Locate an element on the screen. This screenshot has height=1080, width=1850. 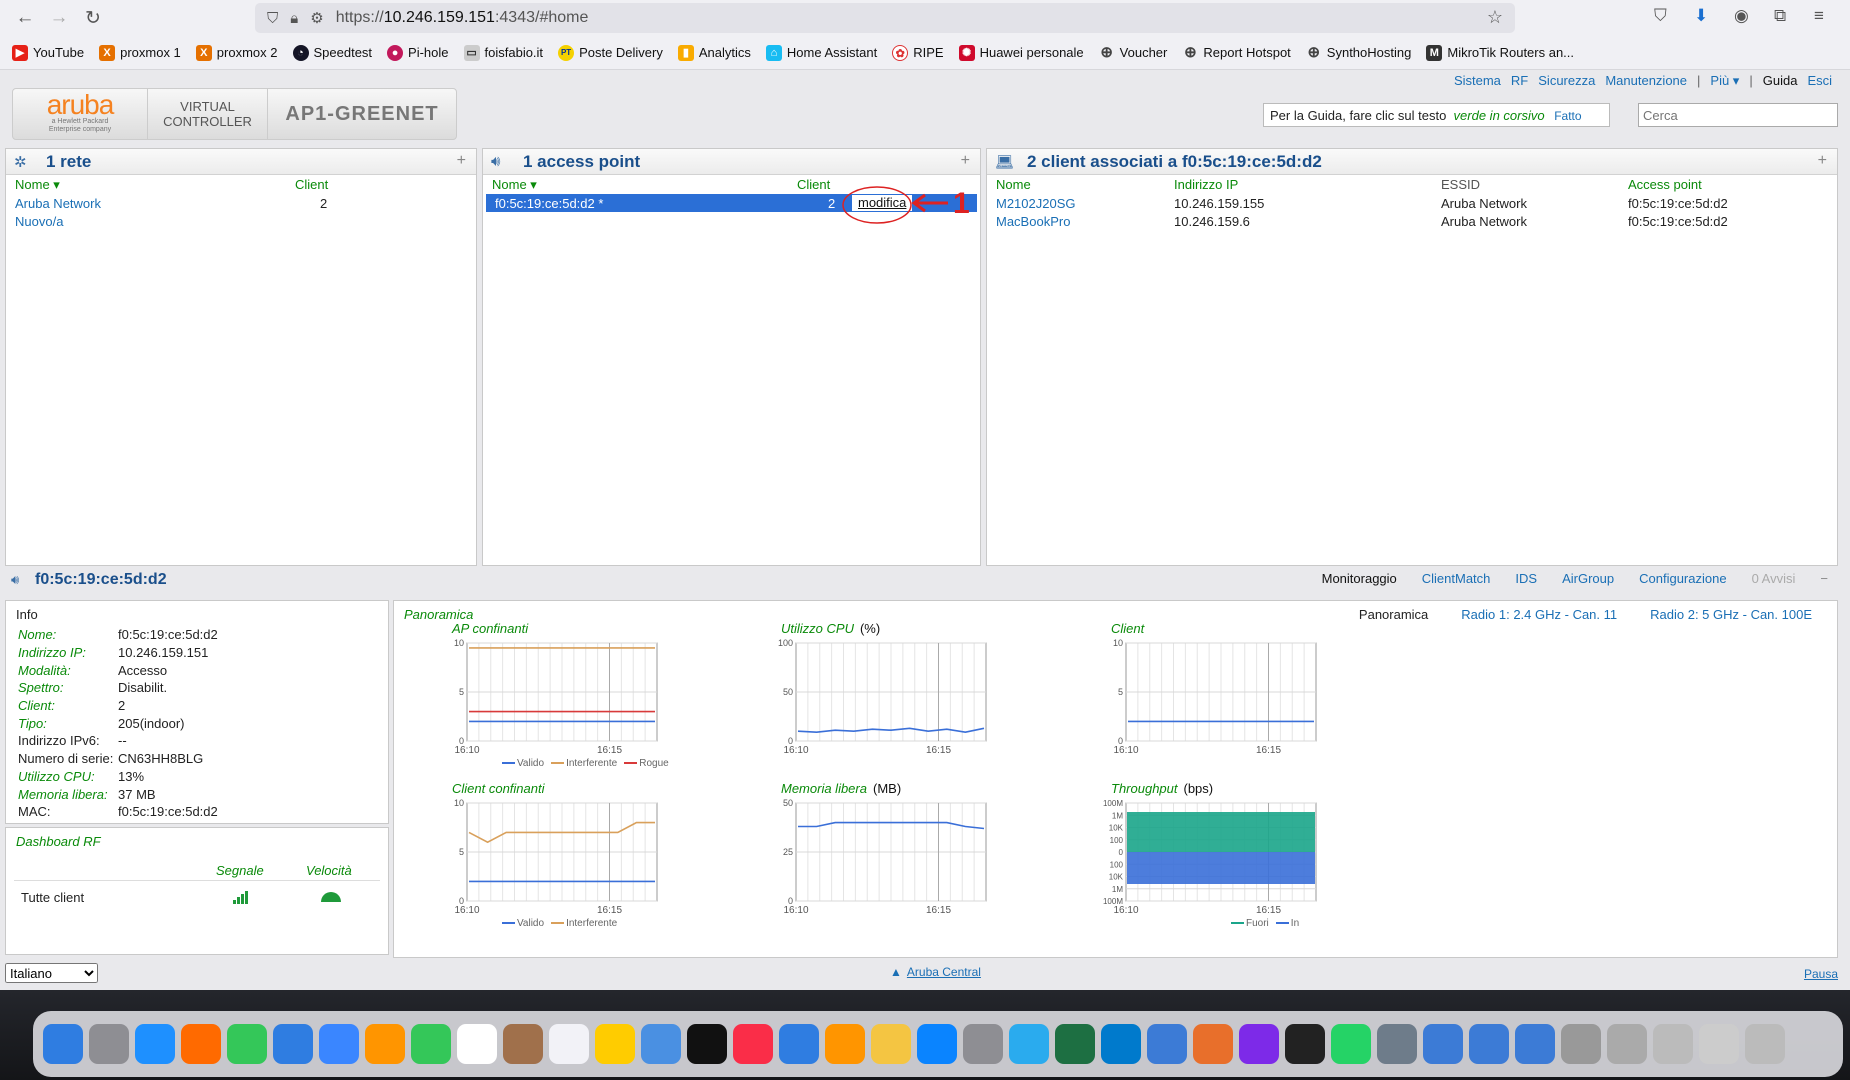
nav-sistema: Sistema is located at coordinates (1477, 81).